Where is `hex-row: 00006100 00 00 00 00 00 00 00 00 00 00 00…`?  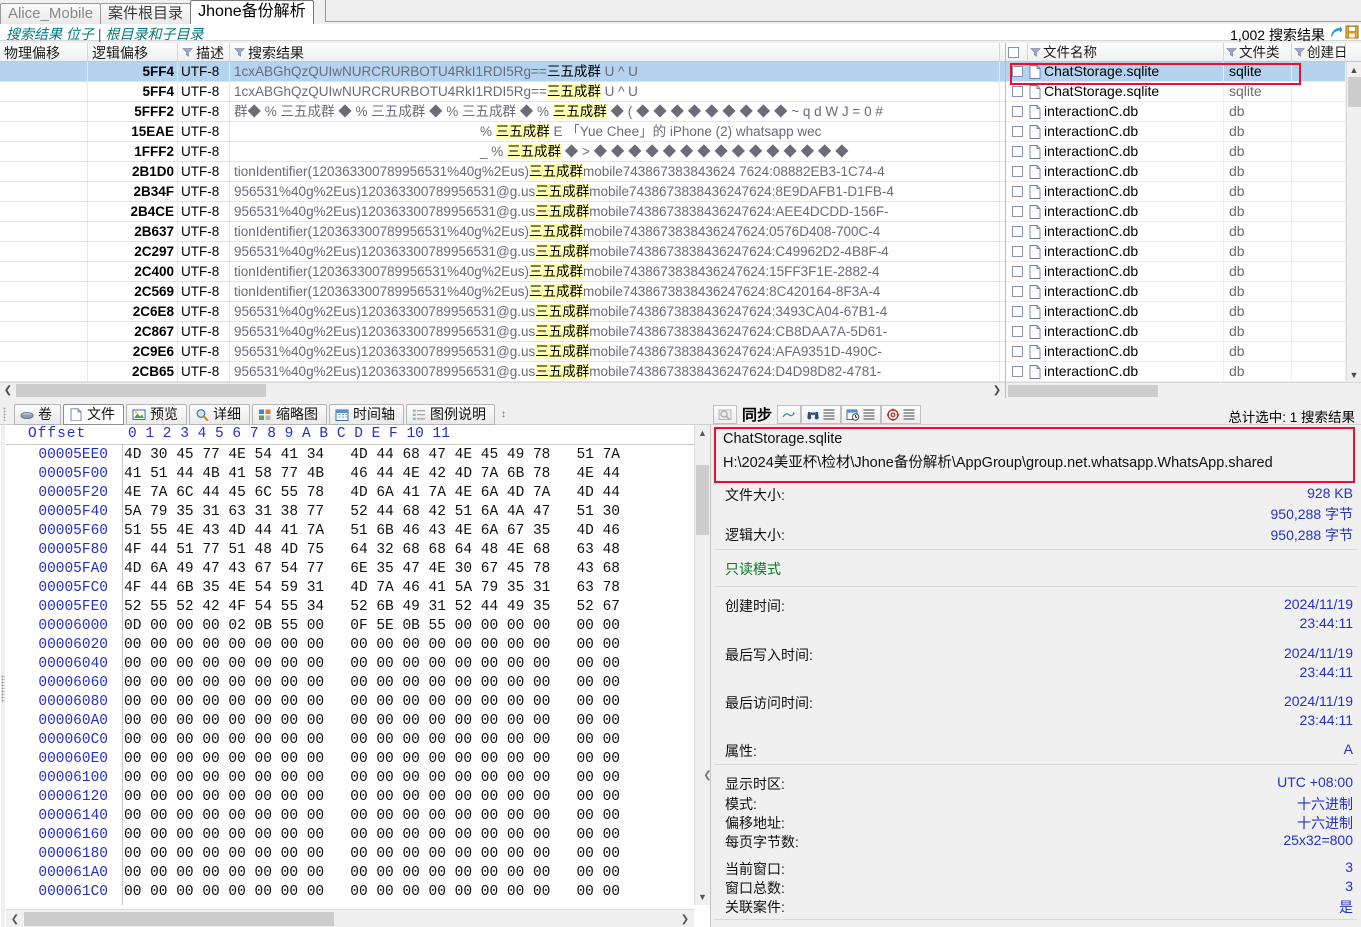
hex-row: 00006100 00 00 00 00 00 00 00 00 00 00 00… is located at coordinates (350, 777).